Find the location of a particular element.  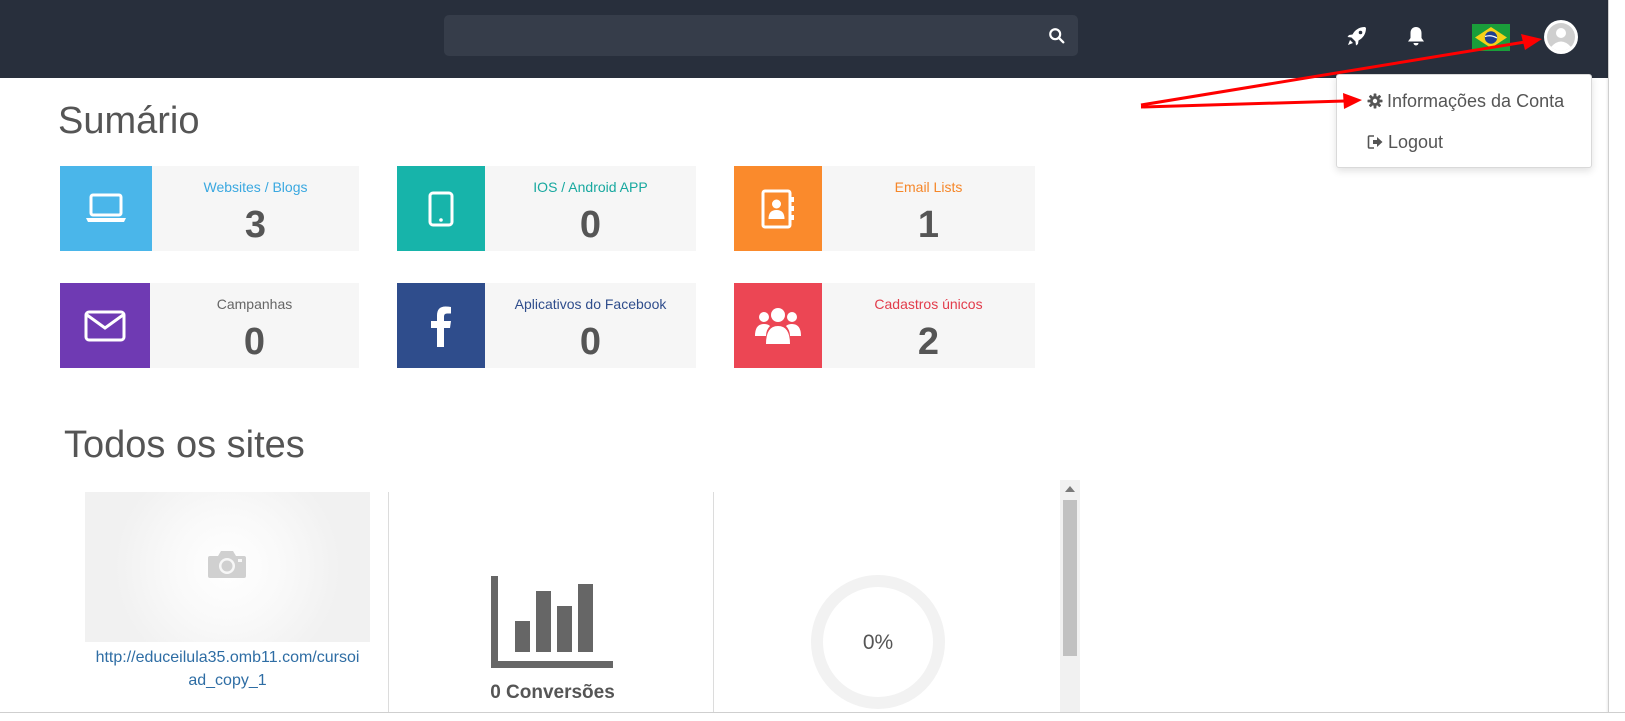

card-label: IOS / Android APP is located at coordinates (590, 187).